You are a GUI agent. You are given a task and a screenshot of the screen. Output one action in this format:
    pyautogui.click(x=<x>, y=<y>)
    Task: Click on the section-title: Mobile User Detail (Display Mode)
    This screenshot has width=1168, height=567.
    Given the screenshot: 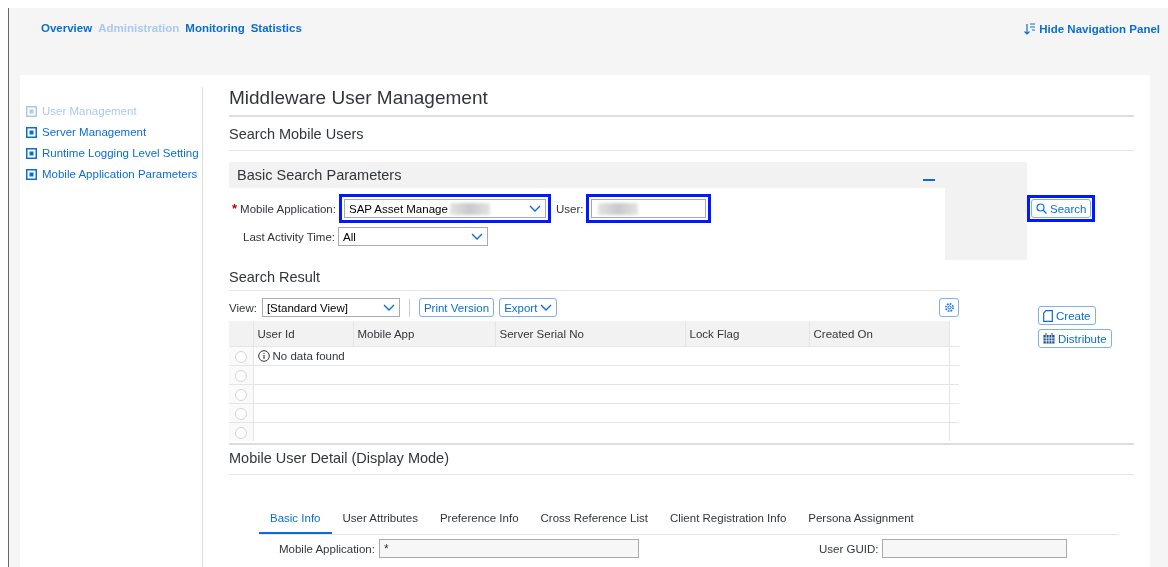 What is the action you would take?
    pyautogui.click(x=681, y=459)
    